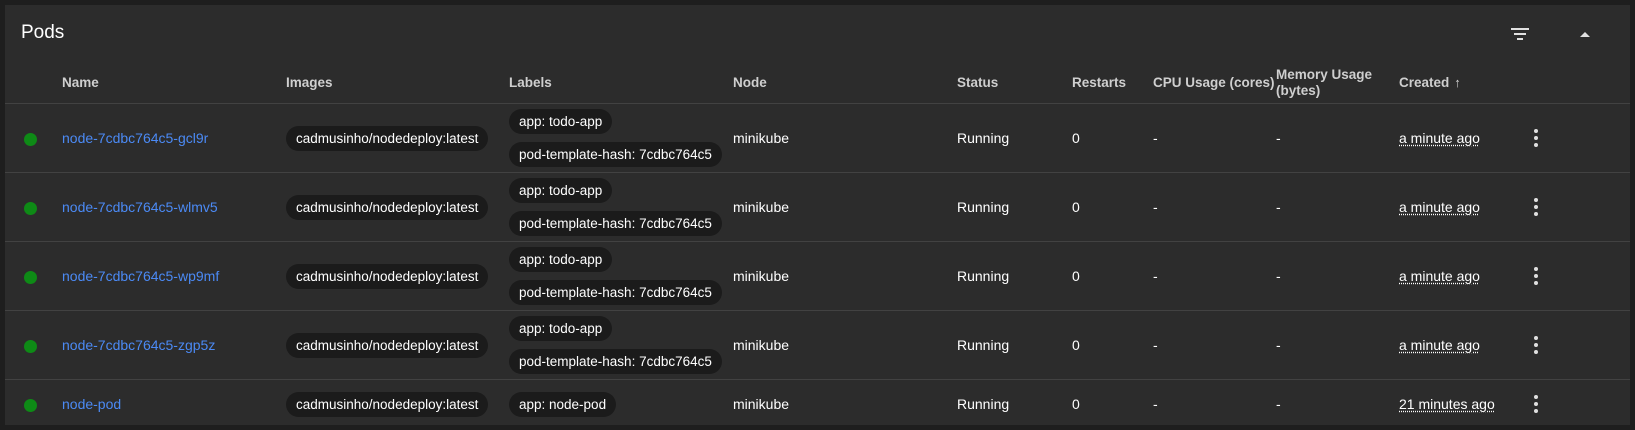 The image size is (1635, 430). I want to click on sort-arrow-up-icon: ↑, so click(1457, 82).